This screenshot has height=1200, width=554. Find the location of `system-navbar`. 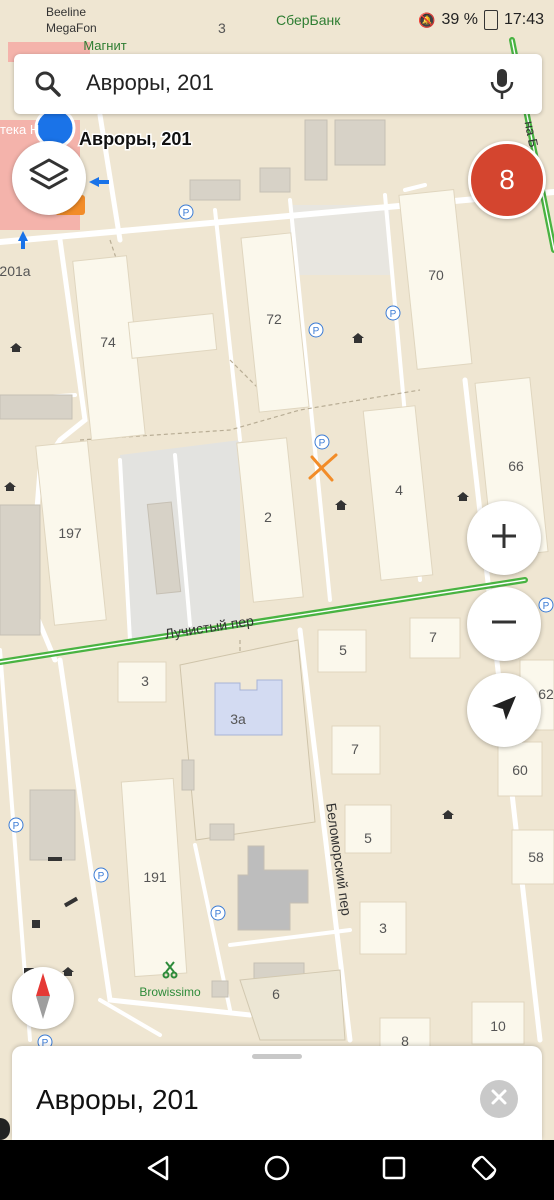

system-navbar is located at coordinates (277, 1170).